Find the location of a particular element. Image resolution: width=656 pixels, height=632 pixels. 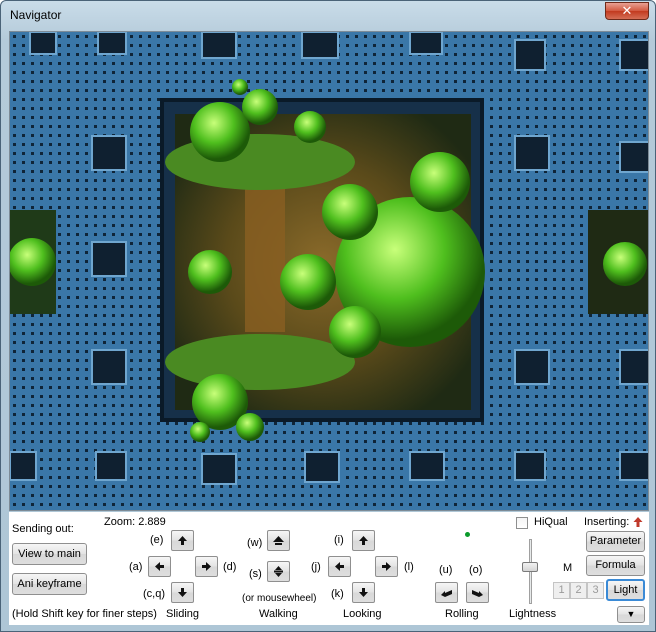

roll-right-icon is located at coordinates (477, 593).